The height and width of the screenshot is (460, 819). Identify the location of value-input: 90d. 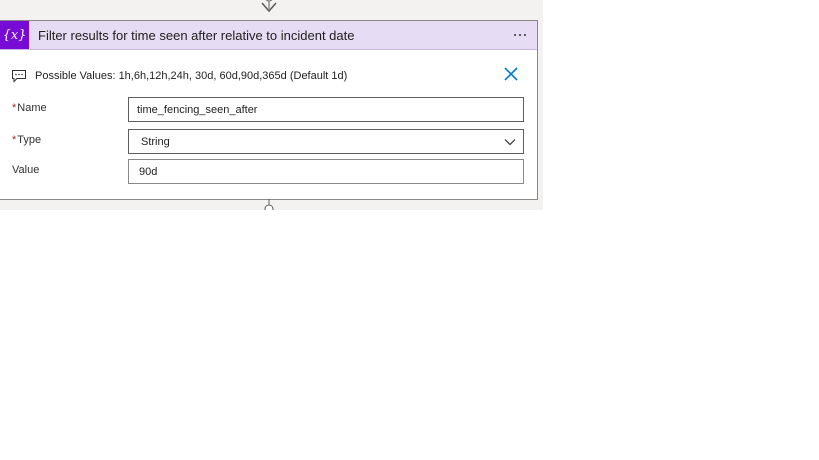
(326, 171).